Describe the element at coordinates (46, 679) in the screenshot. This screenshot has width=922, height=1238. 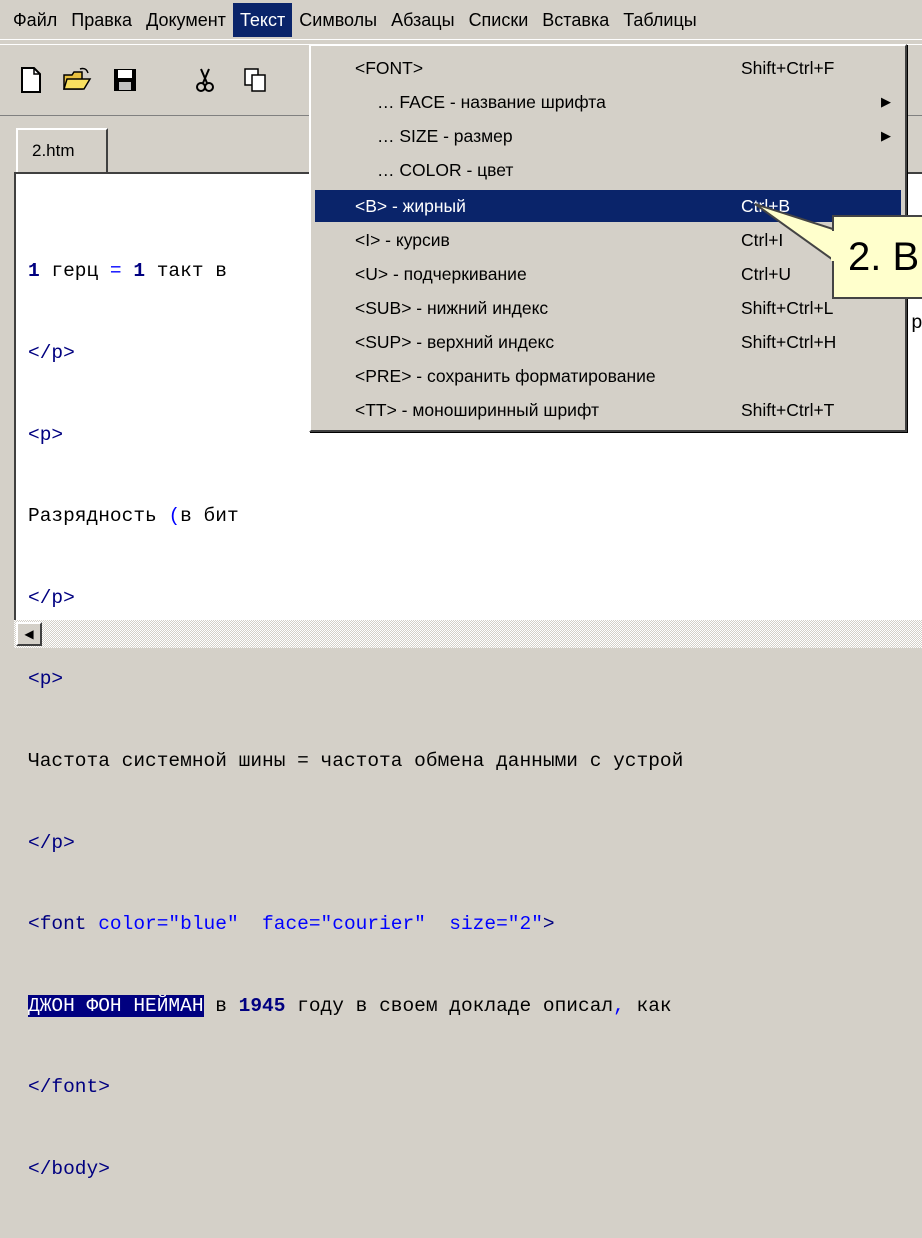
I see `code-line: <p>` at that location.